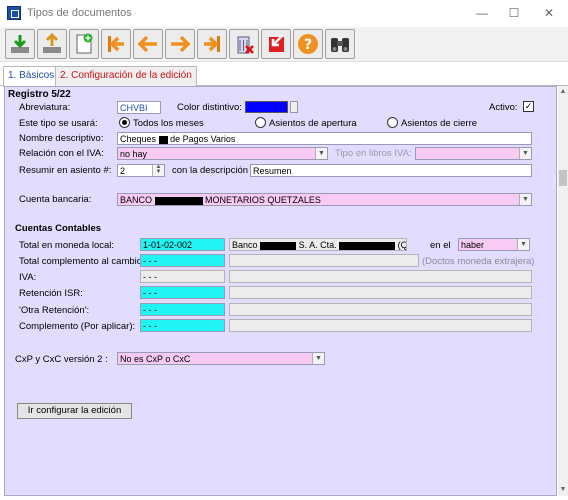 Image resolution: width=568 pixels, height=500 pixels. What do you see at coordinates (324, 199) in the screenshot?
I see `bank-select: BANCO MONETARIOS QUETZALES ▼` at bounding box center [324, 199].